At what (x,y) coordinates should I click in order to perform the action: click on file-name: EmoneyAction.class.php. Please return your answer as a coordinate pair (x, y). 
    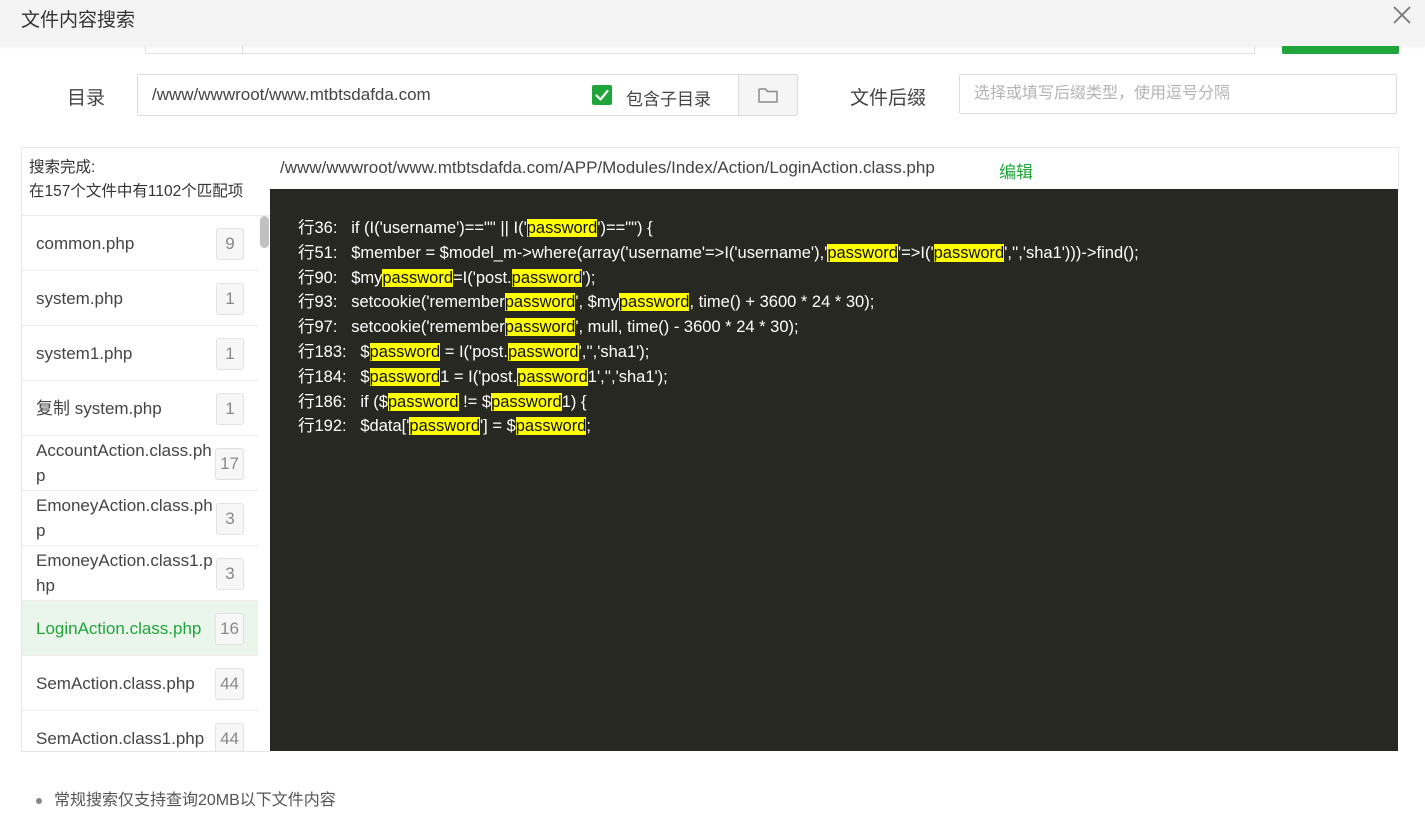
    Looking at the image, I should click on (125, 518).